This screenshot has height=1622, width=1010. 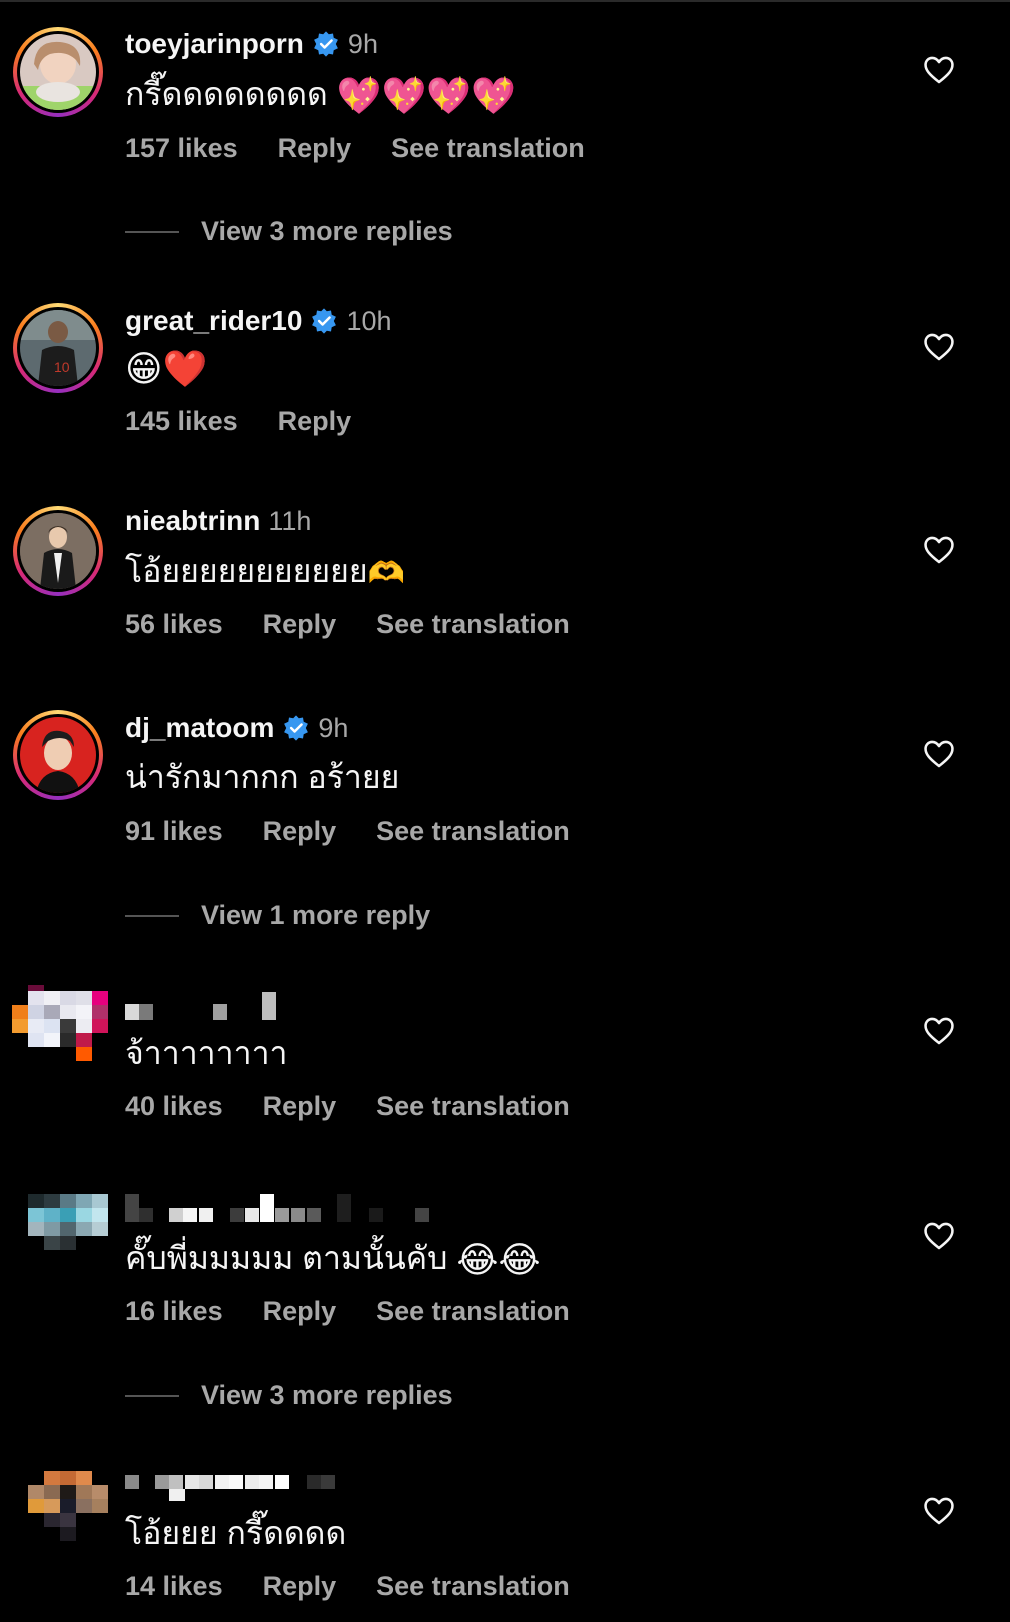 What do you see at coordinates (174, 831) in the screenshot?
I see `likes-count: 91 likes` at bounding box center [174, 831].